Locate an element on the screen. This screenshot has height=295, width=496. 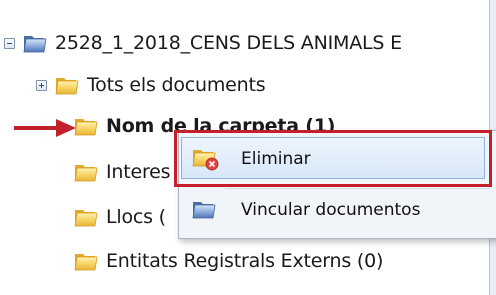
collapse-toggle-icon is located at coordinates (9, 43).